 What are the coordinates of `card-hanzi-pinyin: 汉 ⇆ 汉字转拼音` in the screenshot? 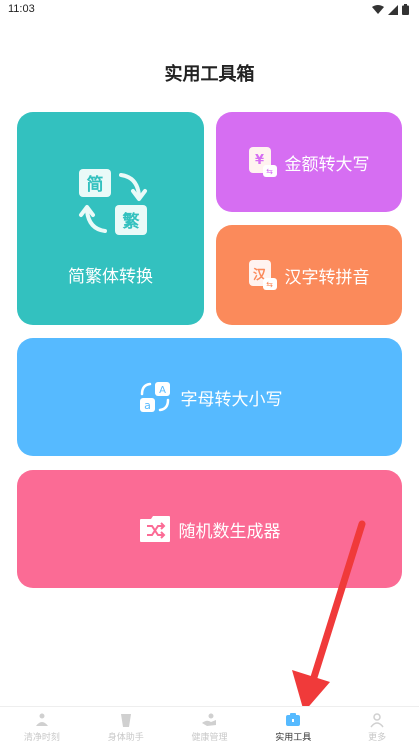 It's located at (309, 275).